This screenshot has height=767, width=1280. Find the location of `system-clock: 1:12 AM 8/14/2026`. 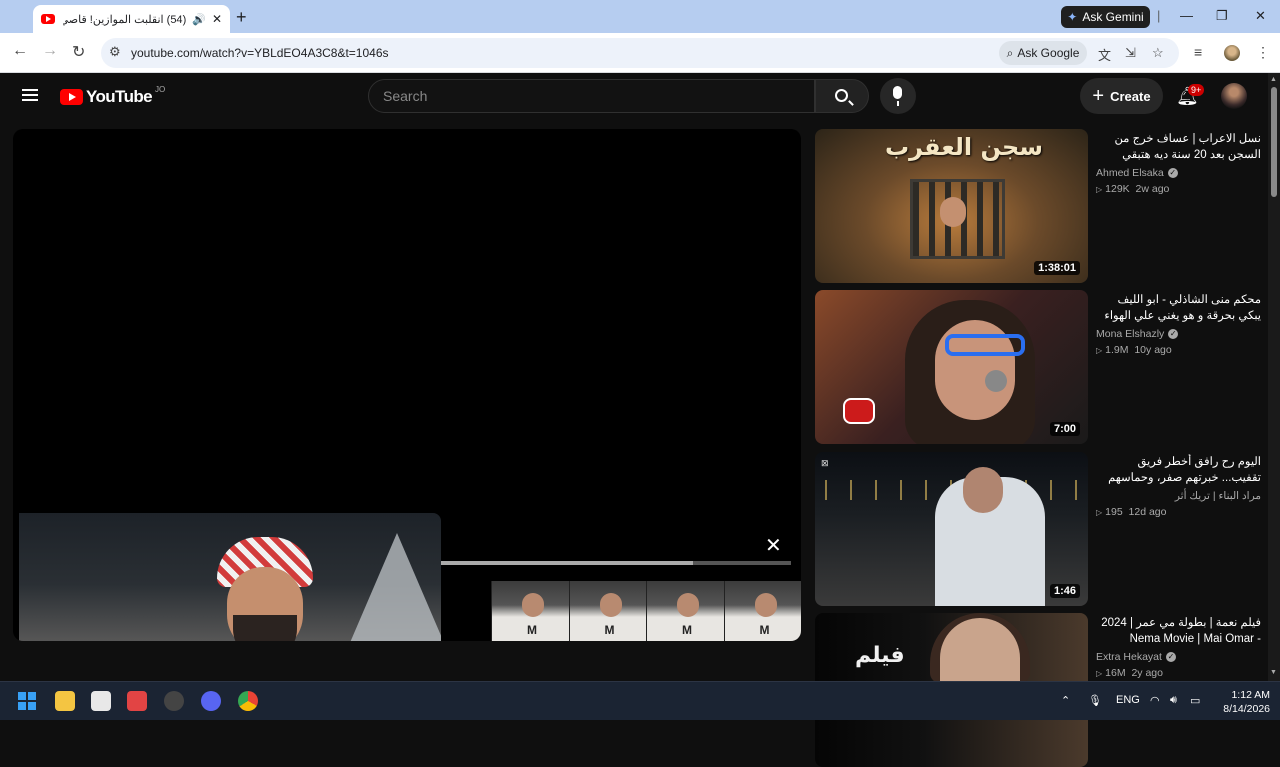

system-clock: 1:12 AM 8/14/2026 is located at coordinates (1241, 702).